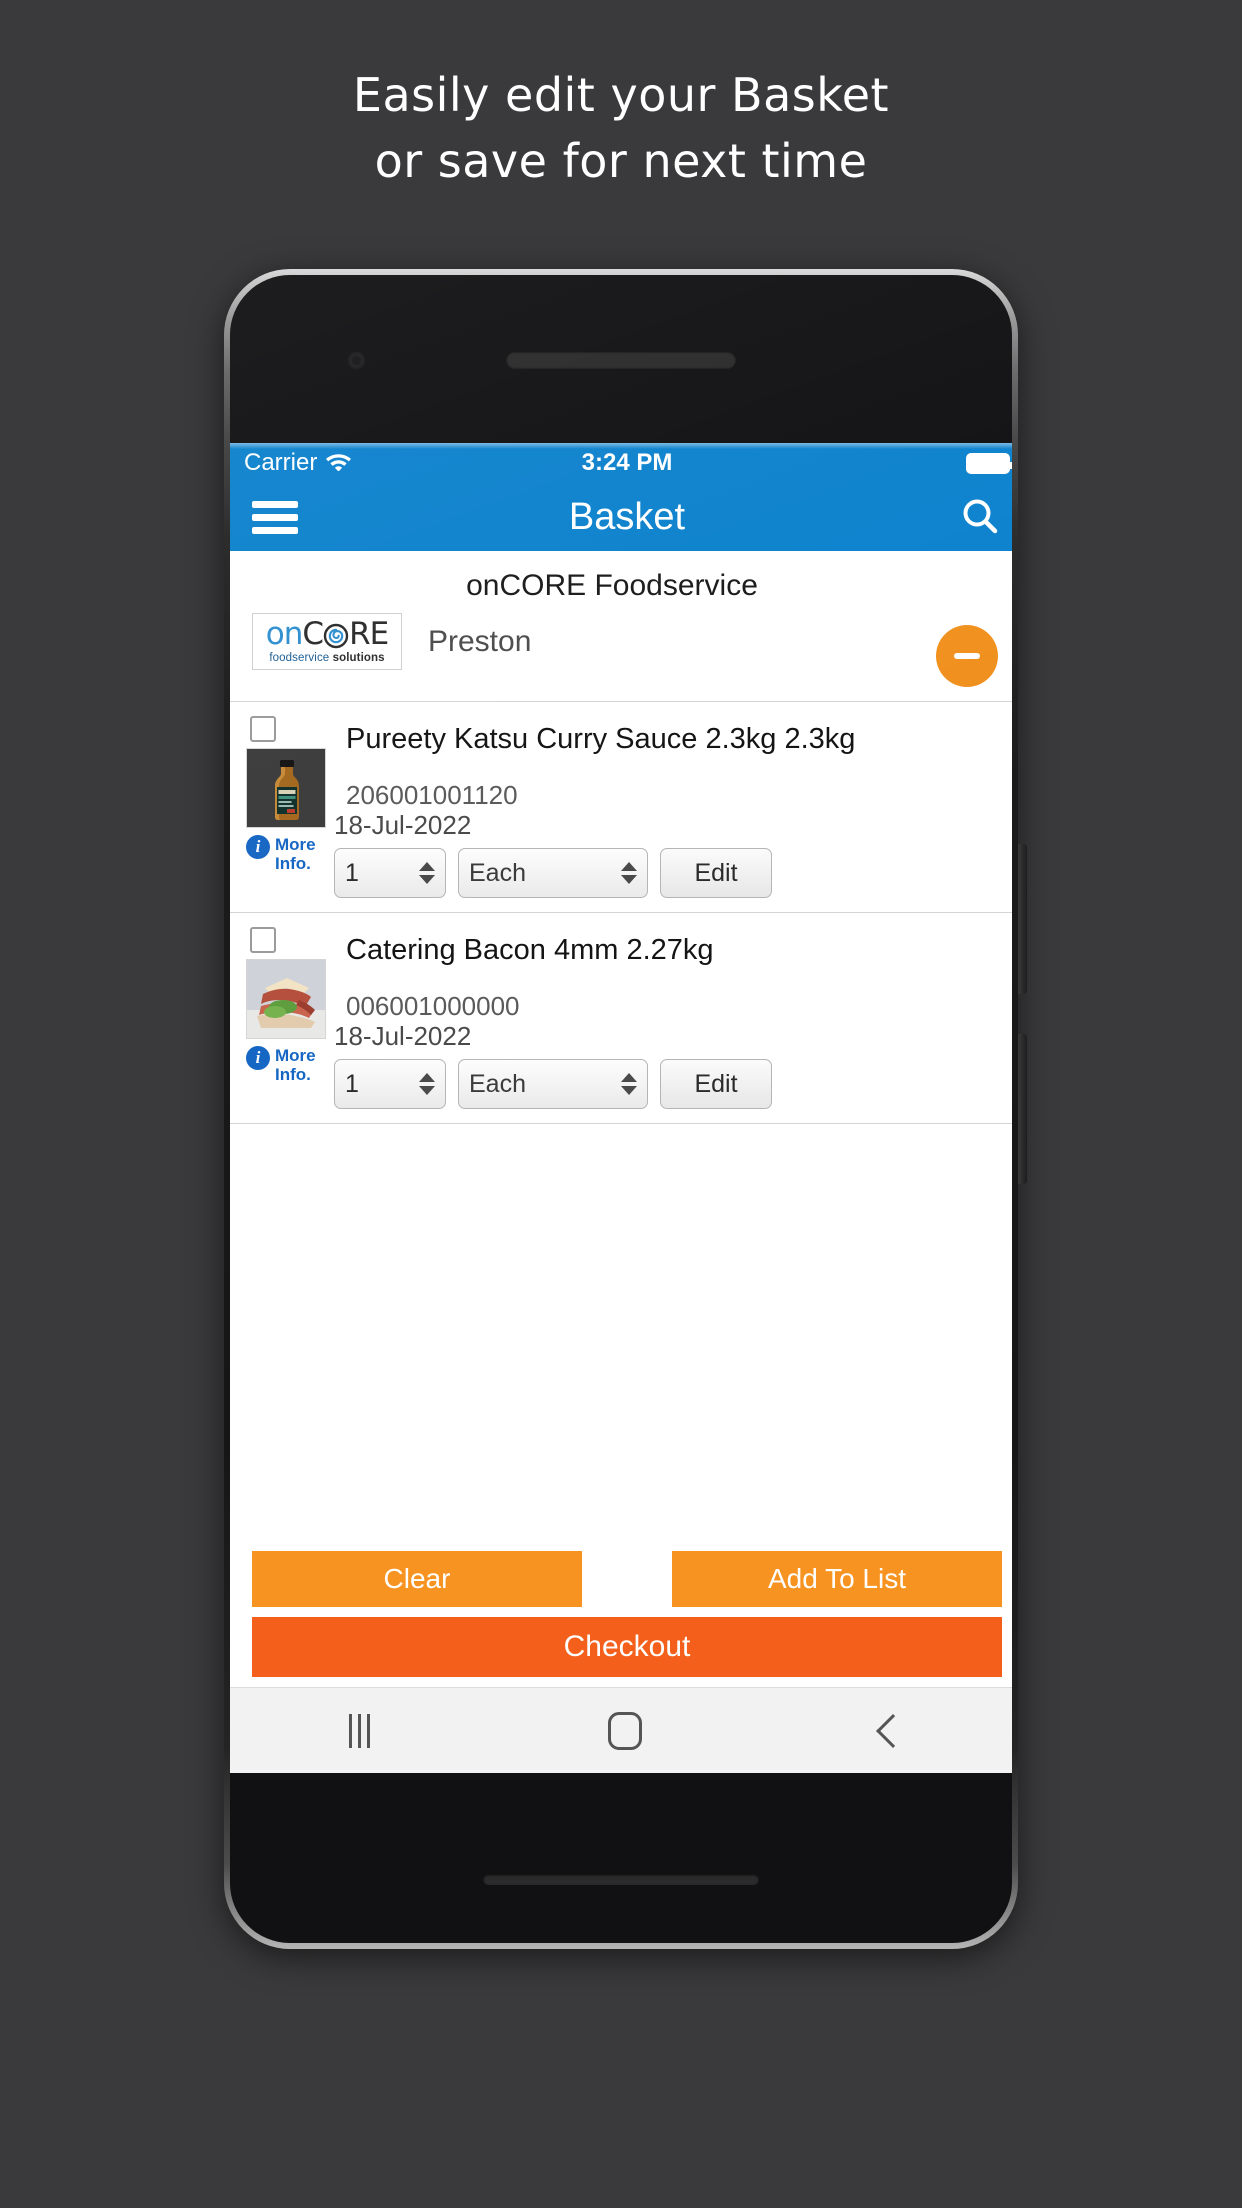 The image size is (1242, 2208). I want to click on logo-re-text: RE, so click(369, 634).